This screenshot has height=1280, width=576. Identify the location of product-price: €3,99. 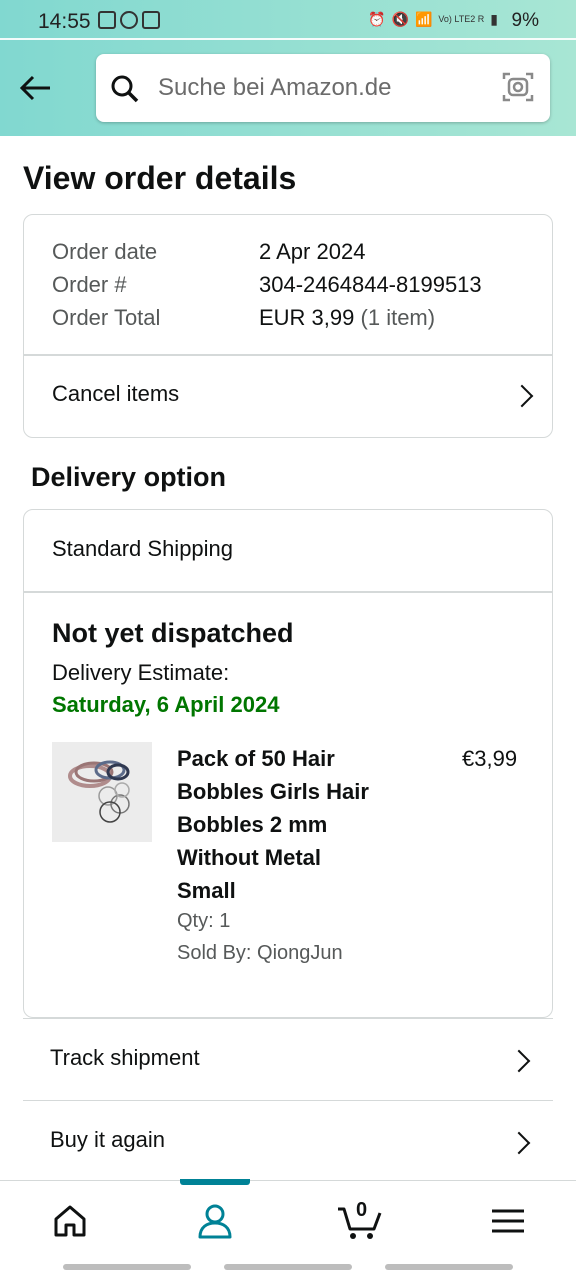
(490, 758).